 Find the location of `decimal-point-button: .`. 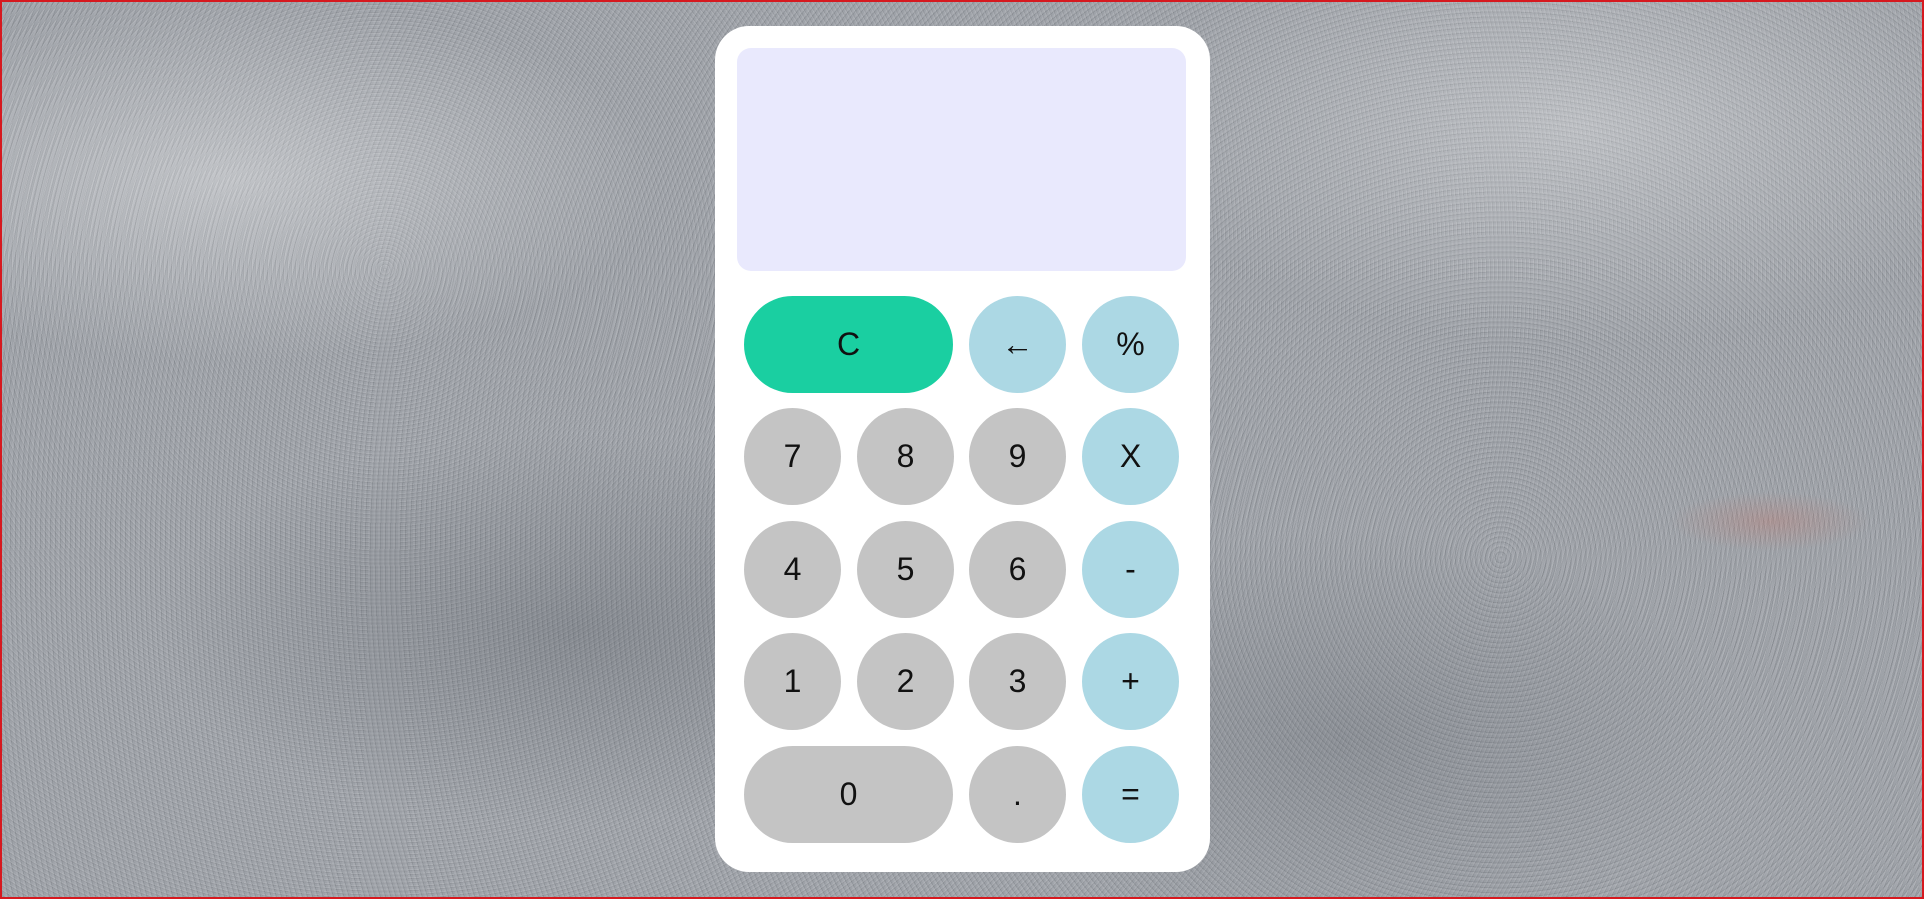

decimal-point-button: . is located at coordinates (1017, 794).